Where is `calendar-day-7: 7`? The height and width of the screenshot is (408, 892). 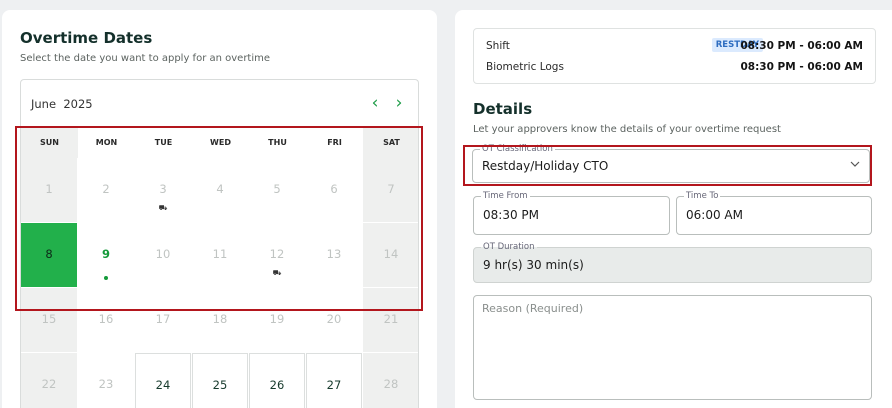 calendar-day-7: 7 is located at coordinates (390, 190).